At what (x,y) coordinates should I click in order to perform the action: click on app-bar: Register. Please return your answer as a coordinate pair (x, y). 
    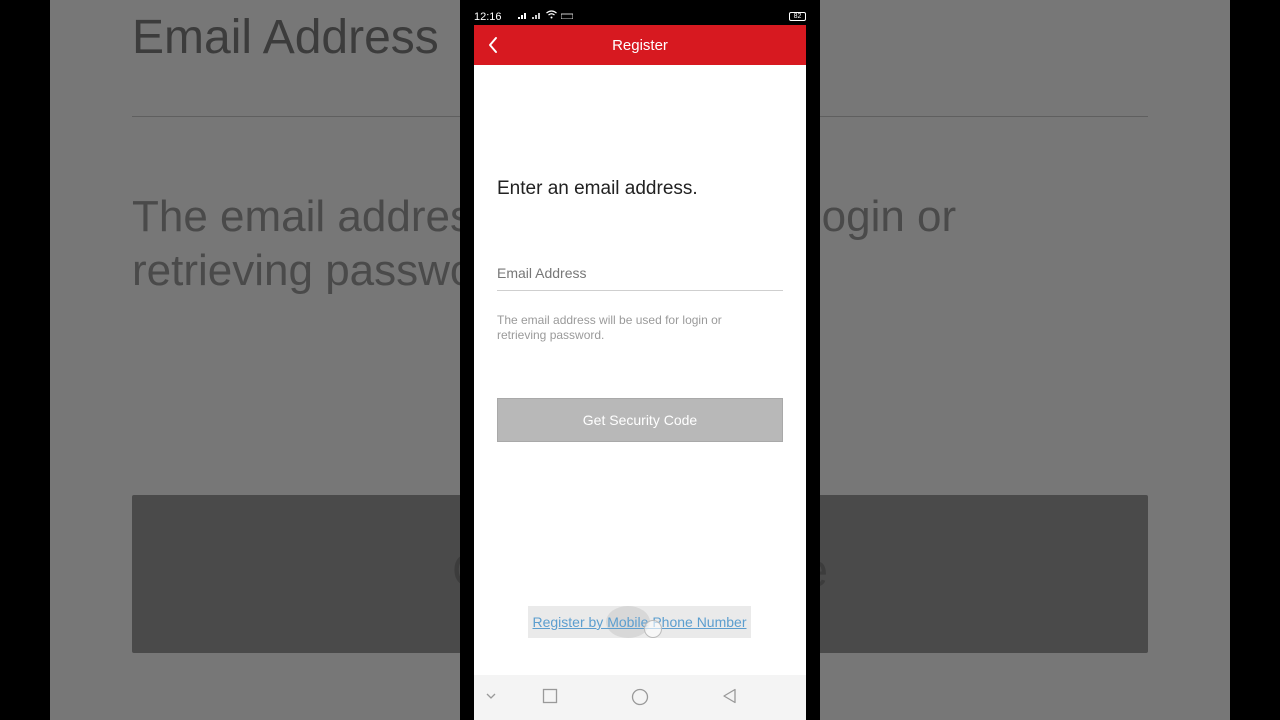
    Looking at the image, I should click on (640, 45).